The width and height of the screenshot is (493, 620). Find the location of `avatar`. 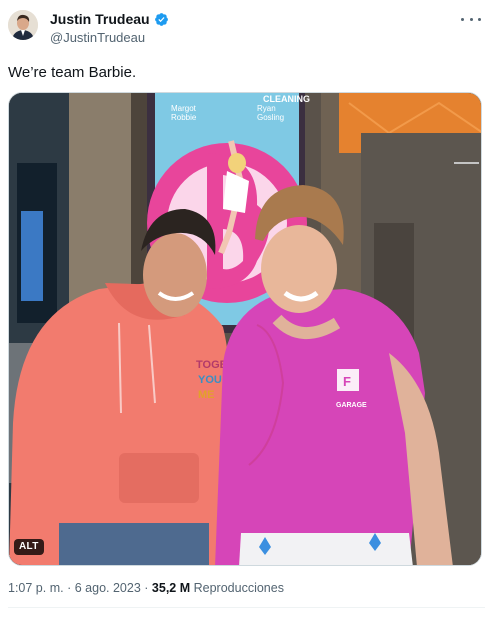

avatar is located at coordinates (23, 25).